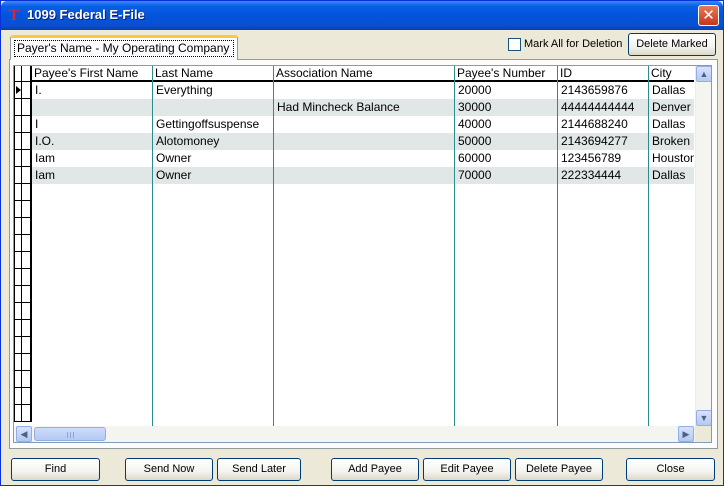 The image size is (724, 486). I want to click on delete-marked-button: Delete Marked, so click(672, 44).